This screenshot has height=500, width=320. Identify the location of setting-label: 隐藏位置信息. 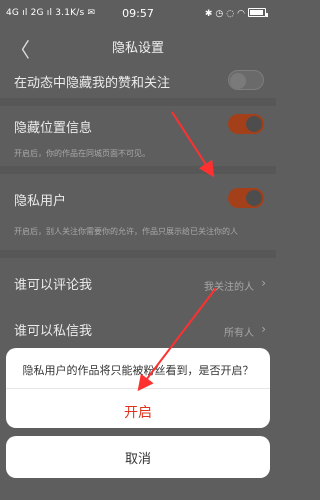
(53, 128).